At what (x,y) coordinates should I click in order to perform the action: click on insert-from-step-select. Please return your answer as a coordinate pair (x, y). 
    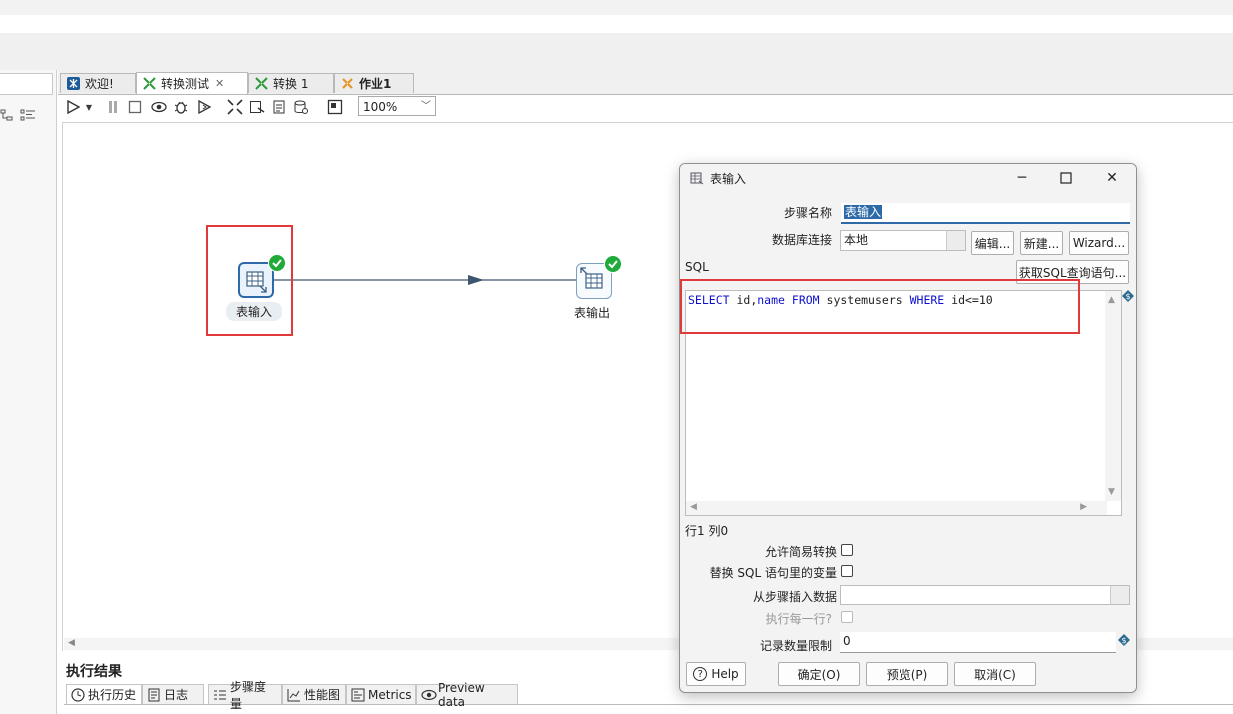
    Looking at the image, I should click on (985, 595).